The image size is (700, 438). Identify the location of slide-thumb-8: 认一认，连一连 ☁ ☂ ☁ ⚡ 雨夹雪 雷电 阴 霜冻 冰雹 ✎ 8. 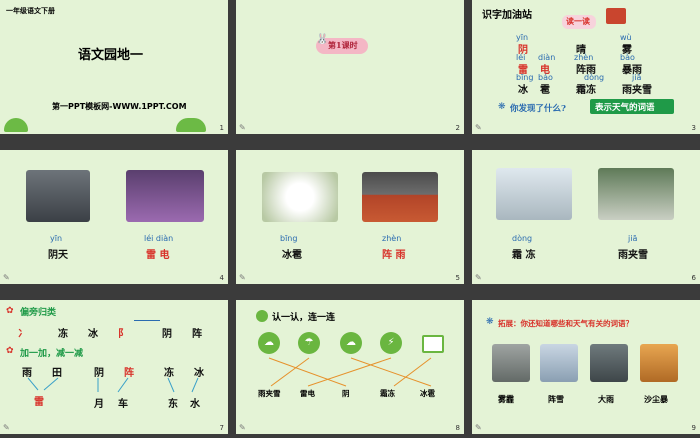
(350, 367).